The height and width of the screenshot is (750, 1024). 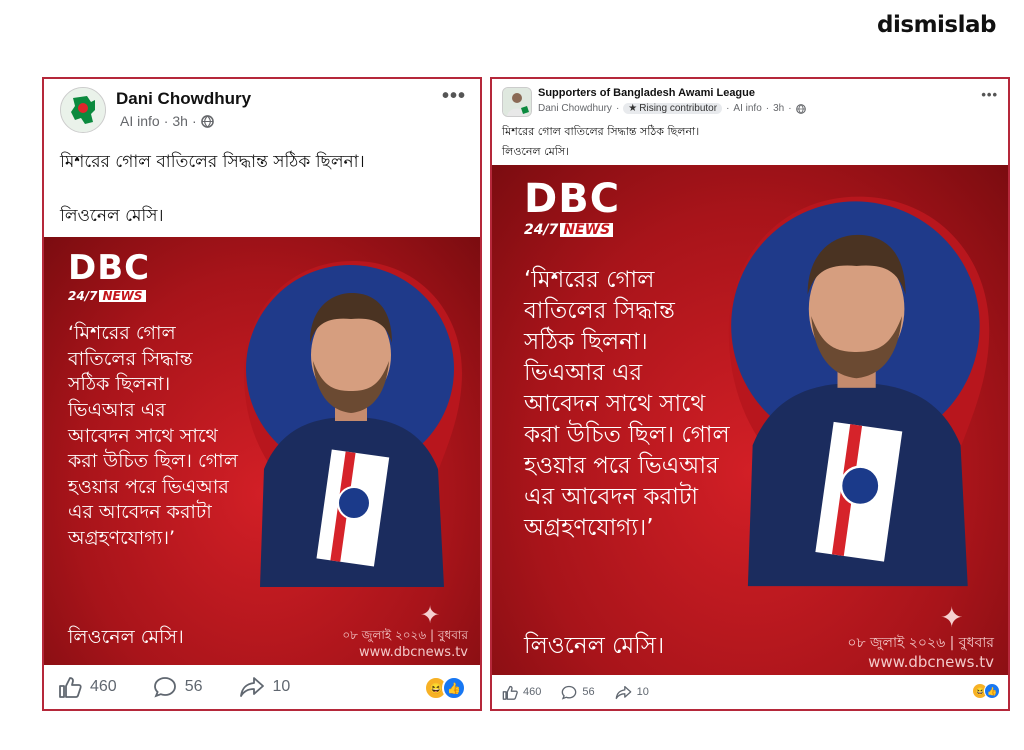 I want to click on bangladesh-map-icon, so click(x=83, y=110).